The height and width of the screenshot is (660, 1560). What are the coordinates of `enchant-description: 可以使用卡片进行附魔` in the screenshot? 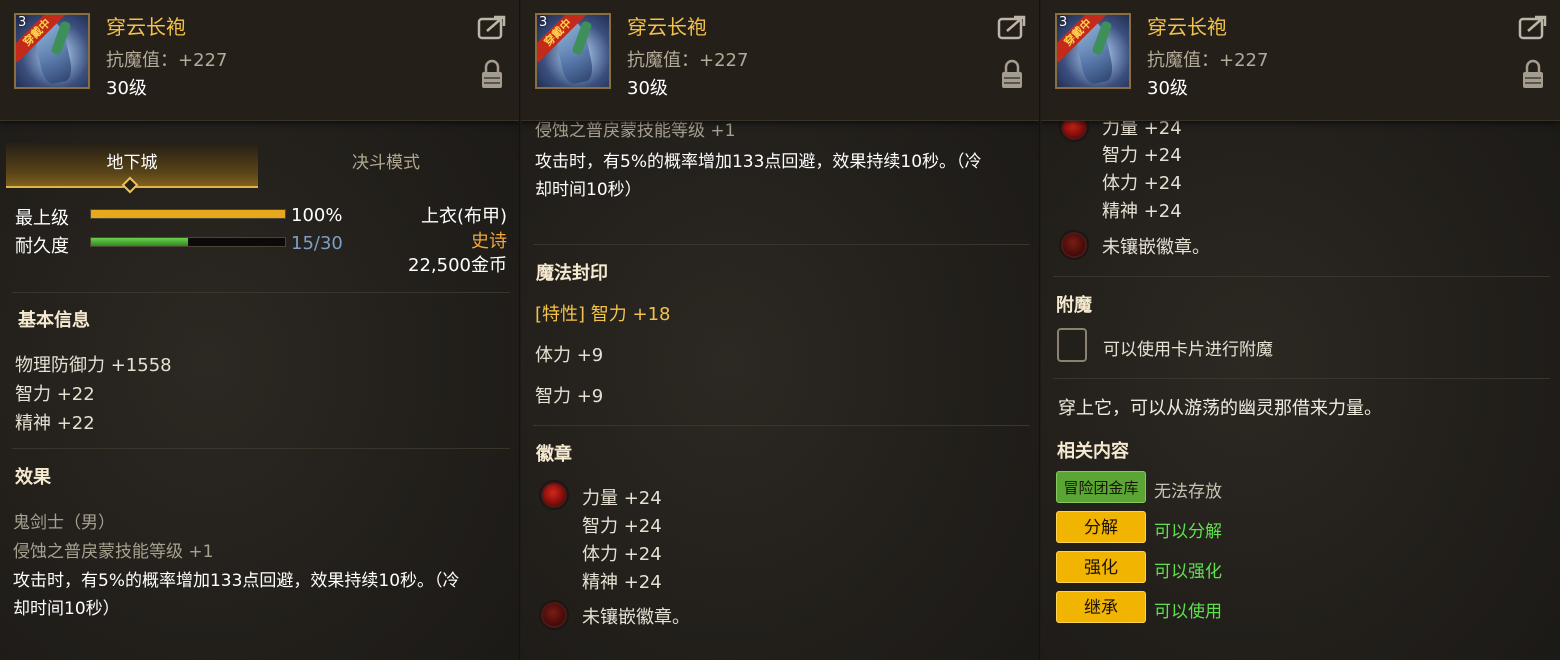 It's located at (1188, 350).